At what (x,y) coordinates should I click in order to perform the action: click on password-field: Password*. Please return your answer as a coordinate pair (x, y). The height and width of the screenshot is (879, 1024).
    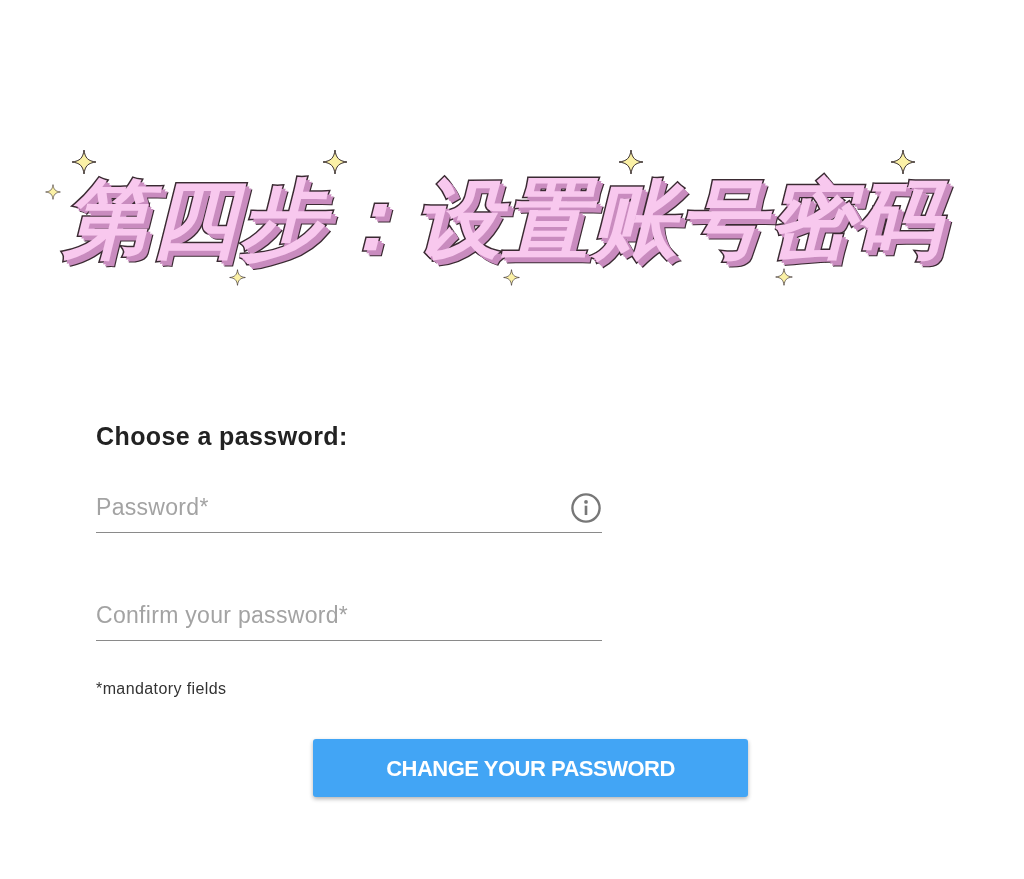
    Looking at the image, I should click on (349, 508).